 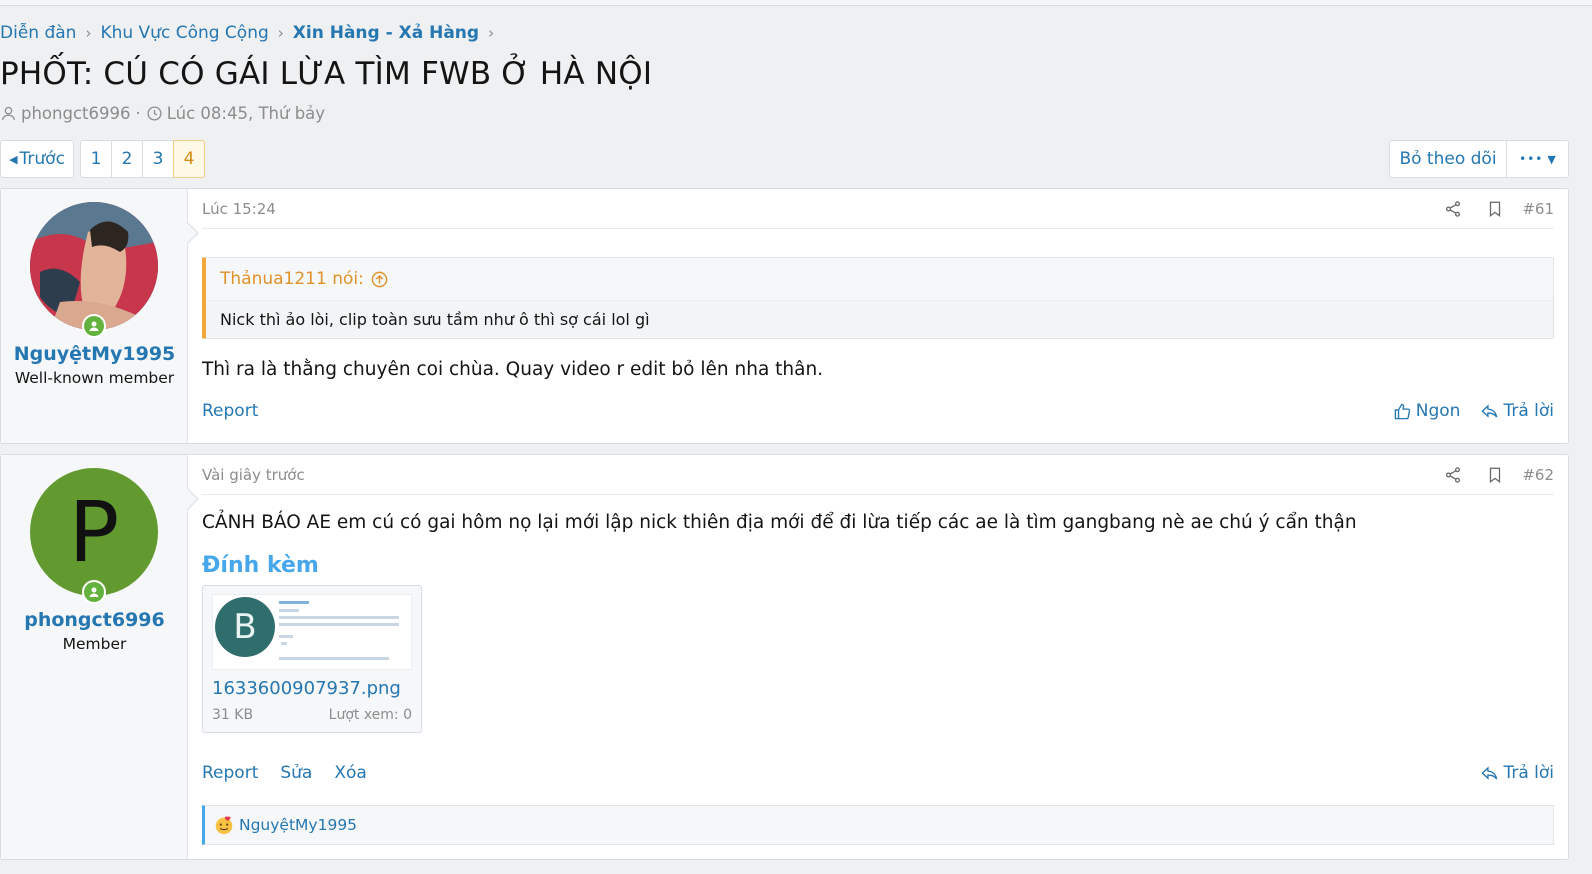 I want to click on unfollow-button: Bỏ theo dõi, so click(x=1448, y=159).